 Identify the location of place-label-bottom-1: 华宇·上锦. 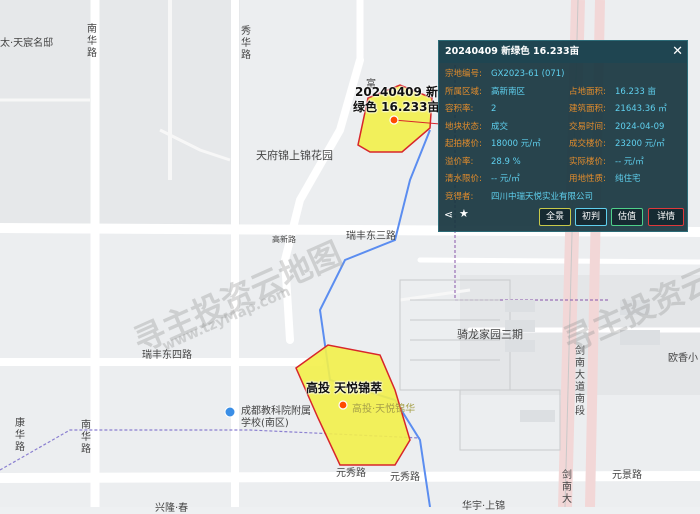
(484, 506).